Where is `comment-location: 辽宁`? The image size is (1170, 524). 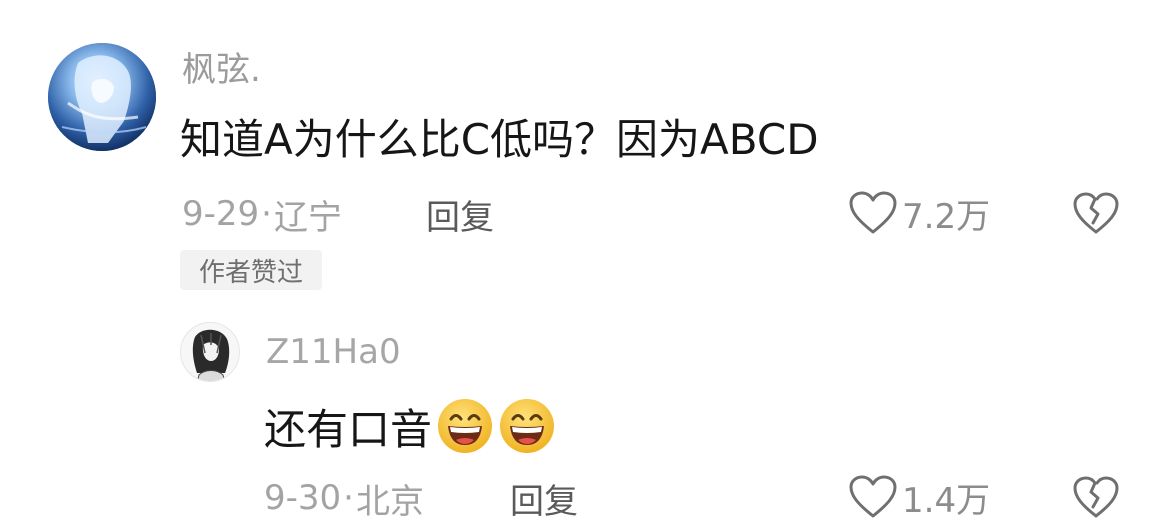
comment-location: 辽宁 is located at coordinates (307, 217).